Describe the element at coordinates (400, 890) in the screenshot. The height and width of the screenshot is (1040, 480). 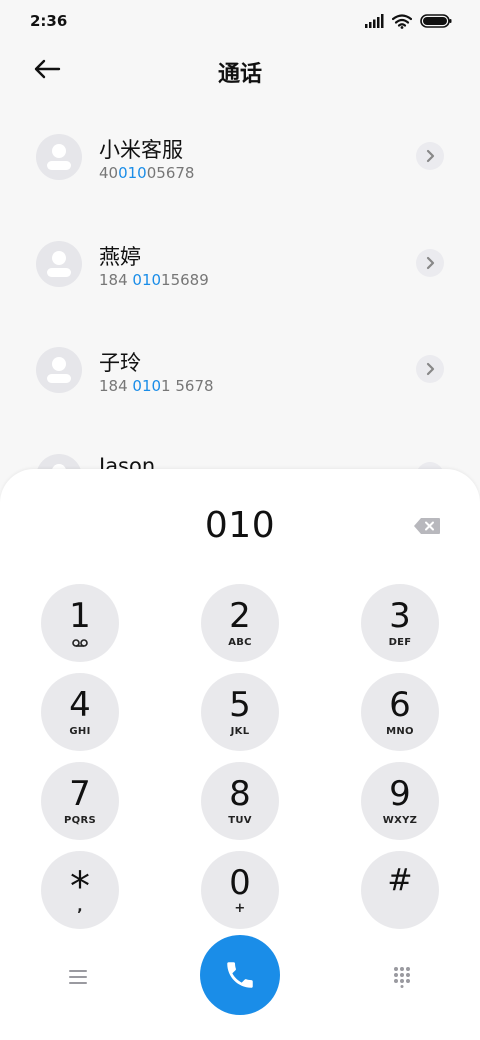
I see `key-hash: #` at that location.